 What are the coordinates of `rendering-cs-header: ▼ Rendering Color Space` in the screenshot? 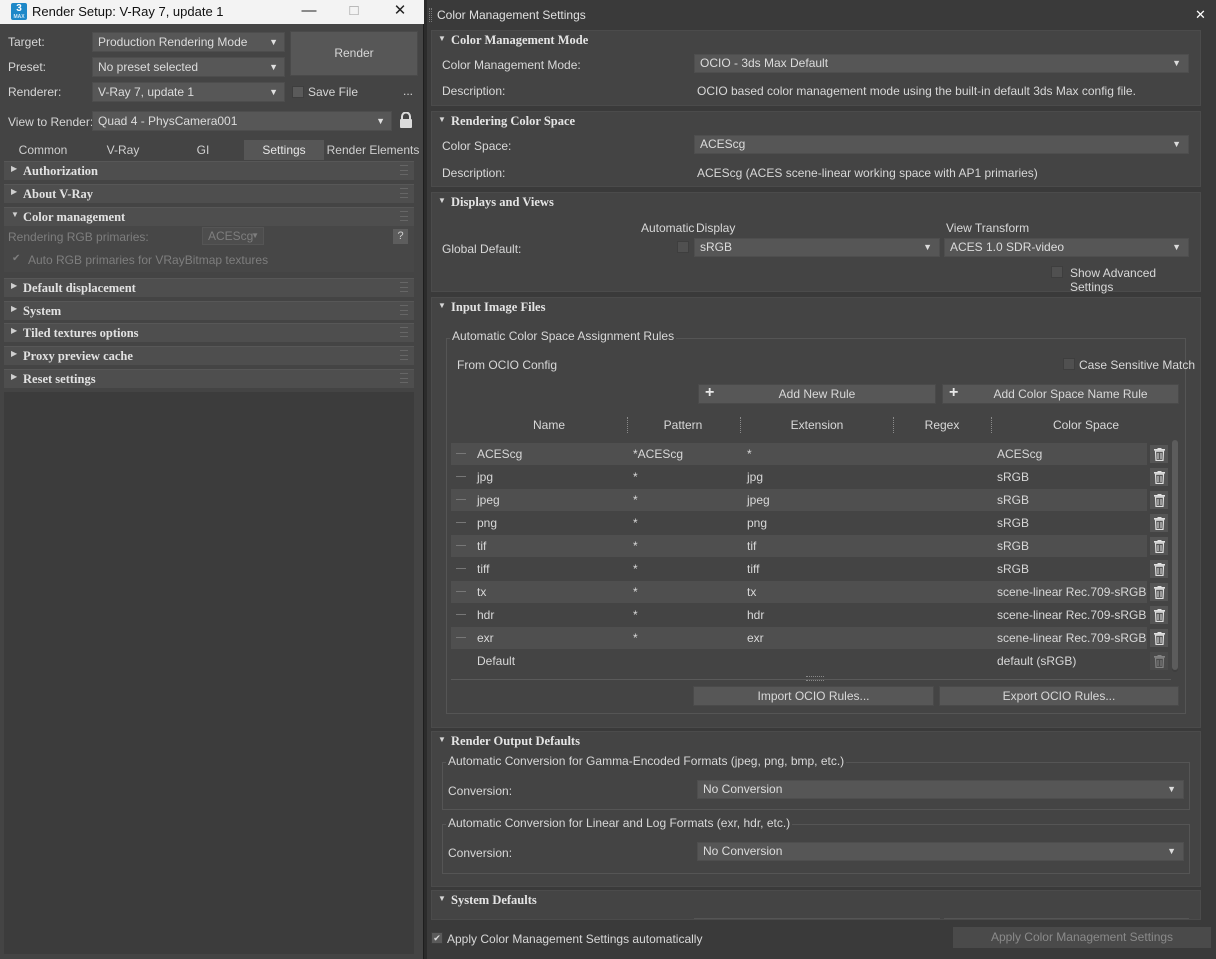 It's located at (816, 122).